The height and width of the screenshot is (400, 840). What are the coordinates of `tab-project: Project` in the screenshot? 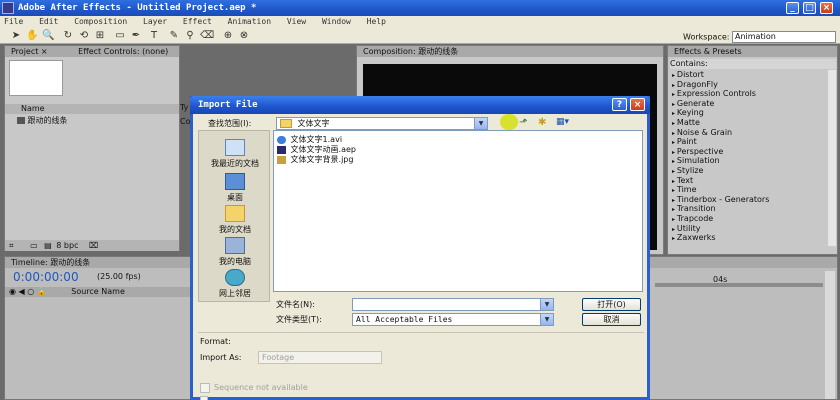 It's located at (24, 51).